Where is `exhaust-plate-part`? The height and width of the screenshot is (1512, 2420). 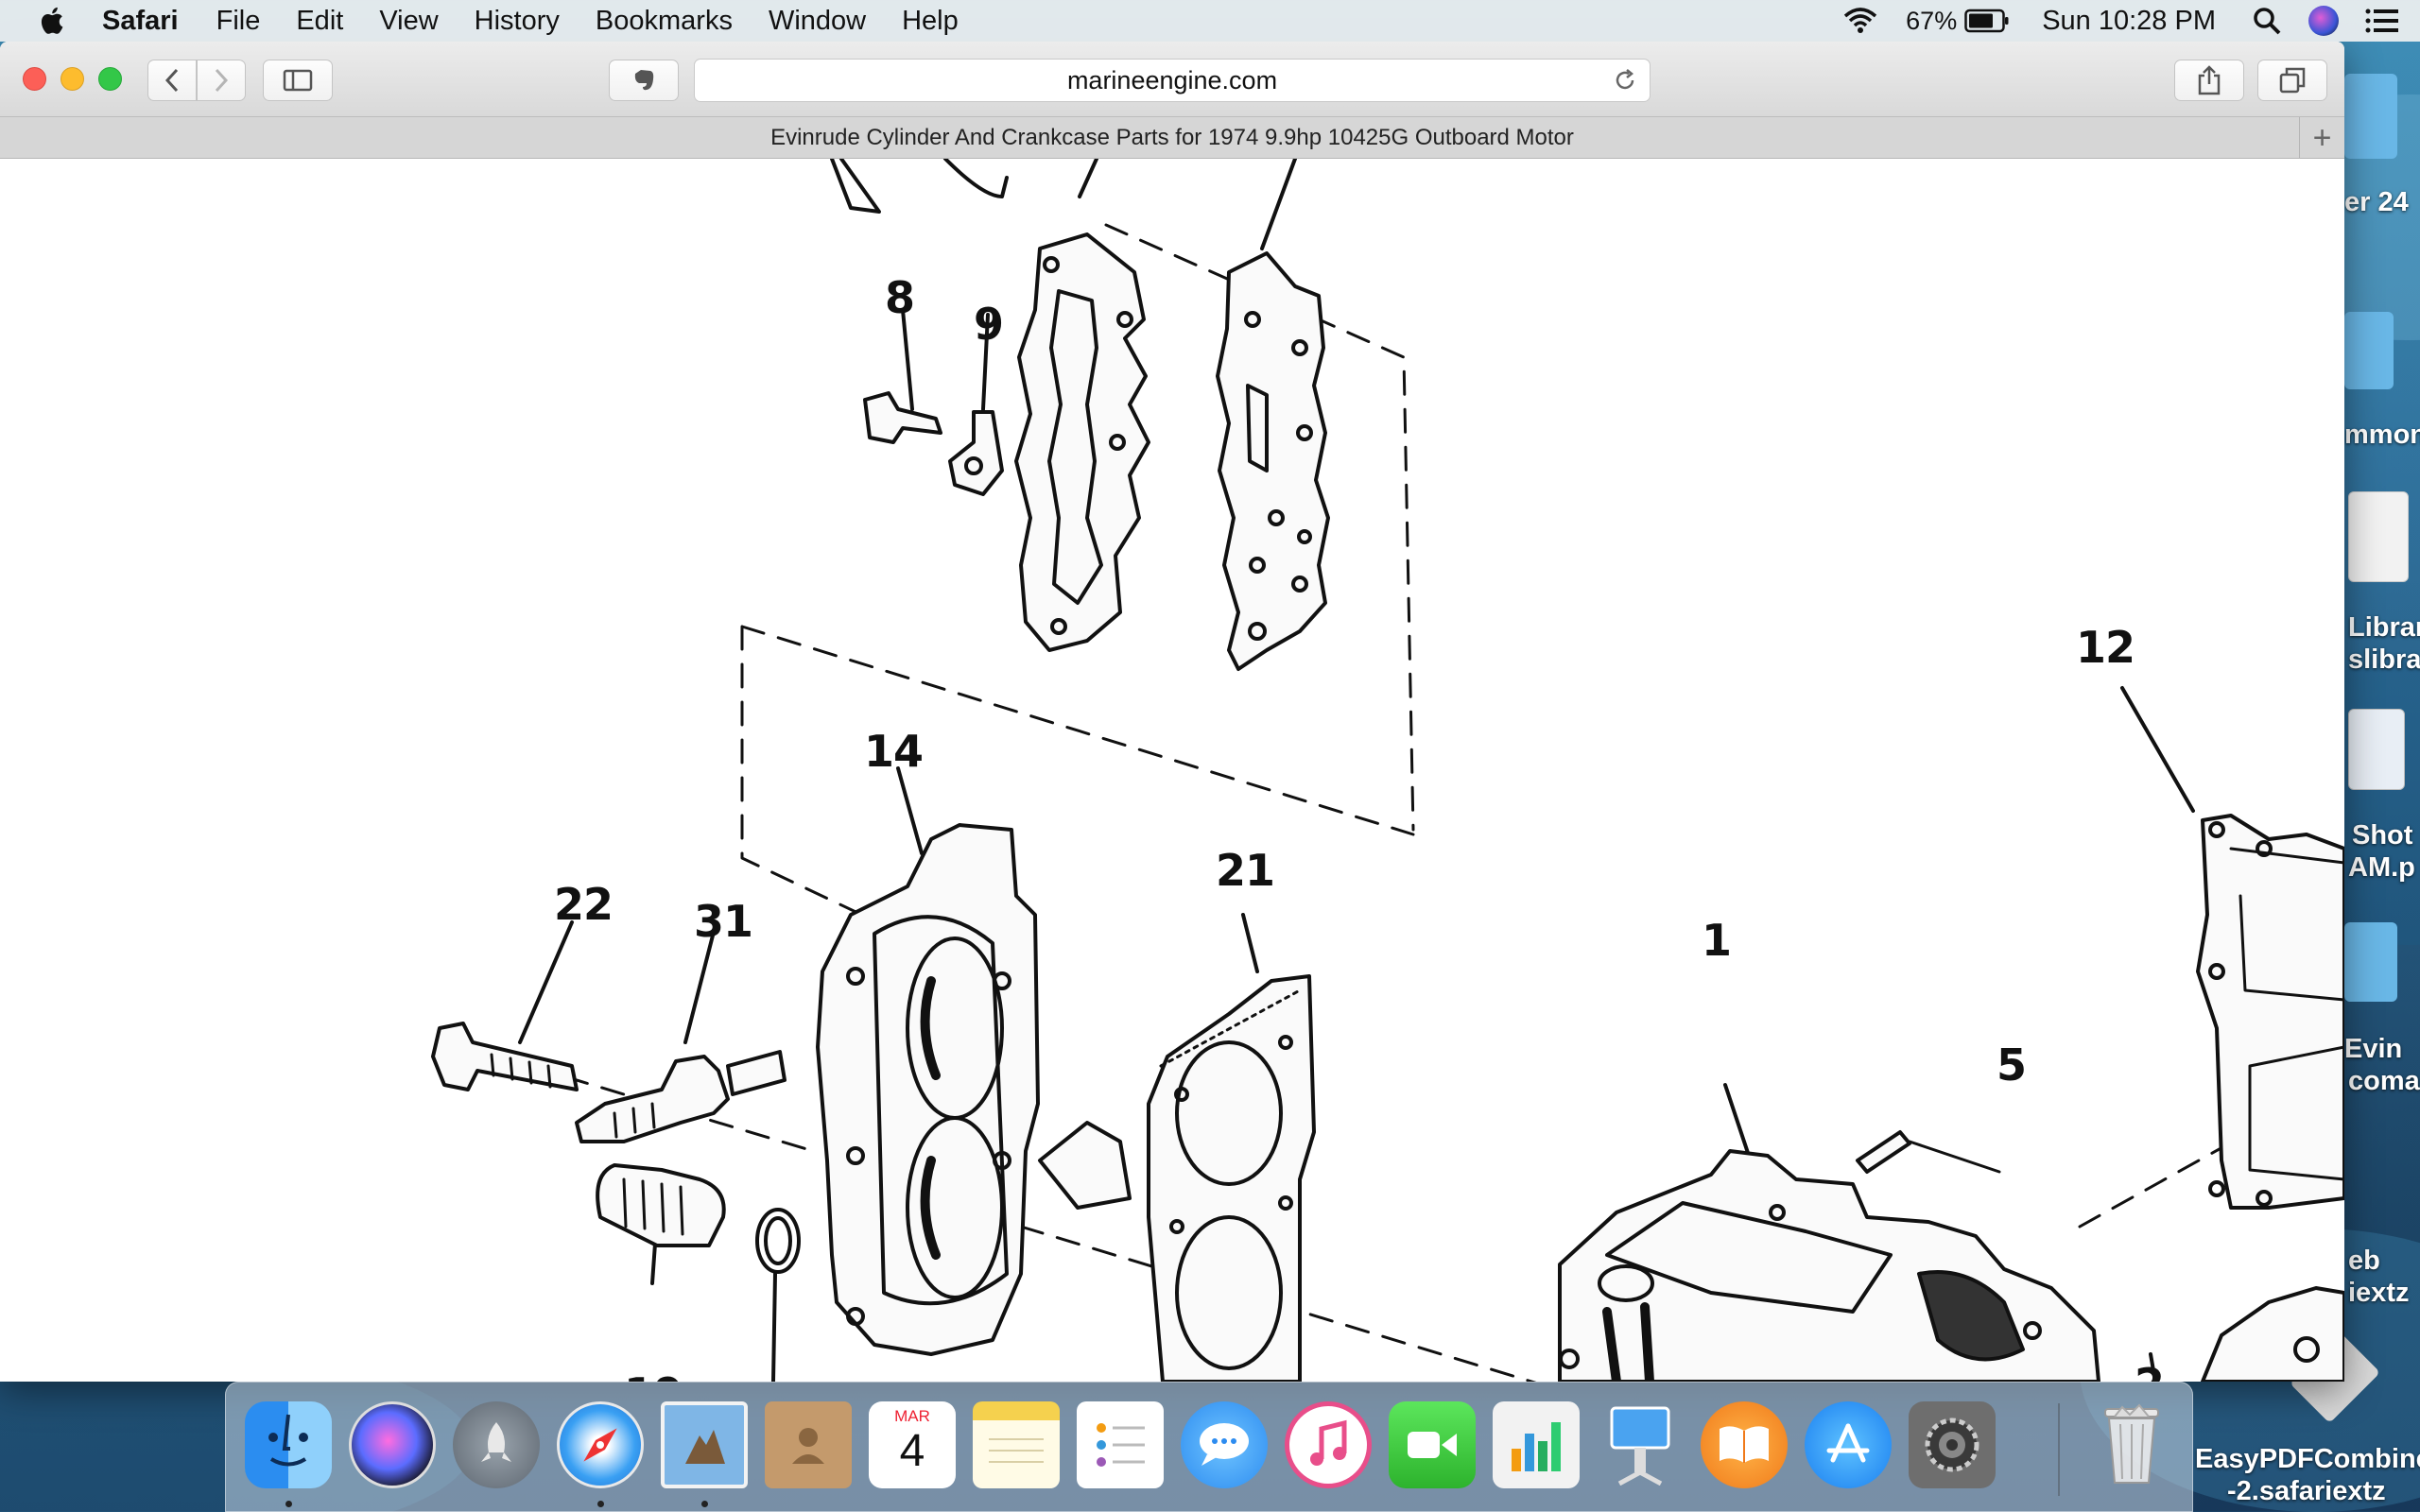 exhaust-plate-part is located at coordinates (1273, 461).